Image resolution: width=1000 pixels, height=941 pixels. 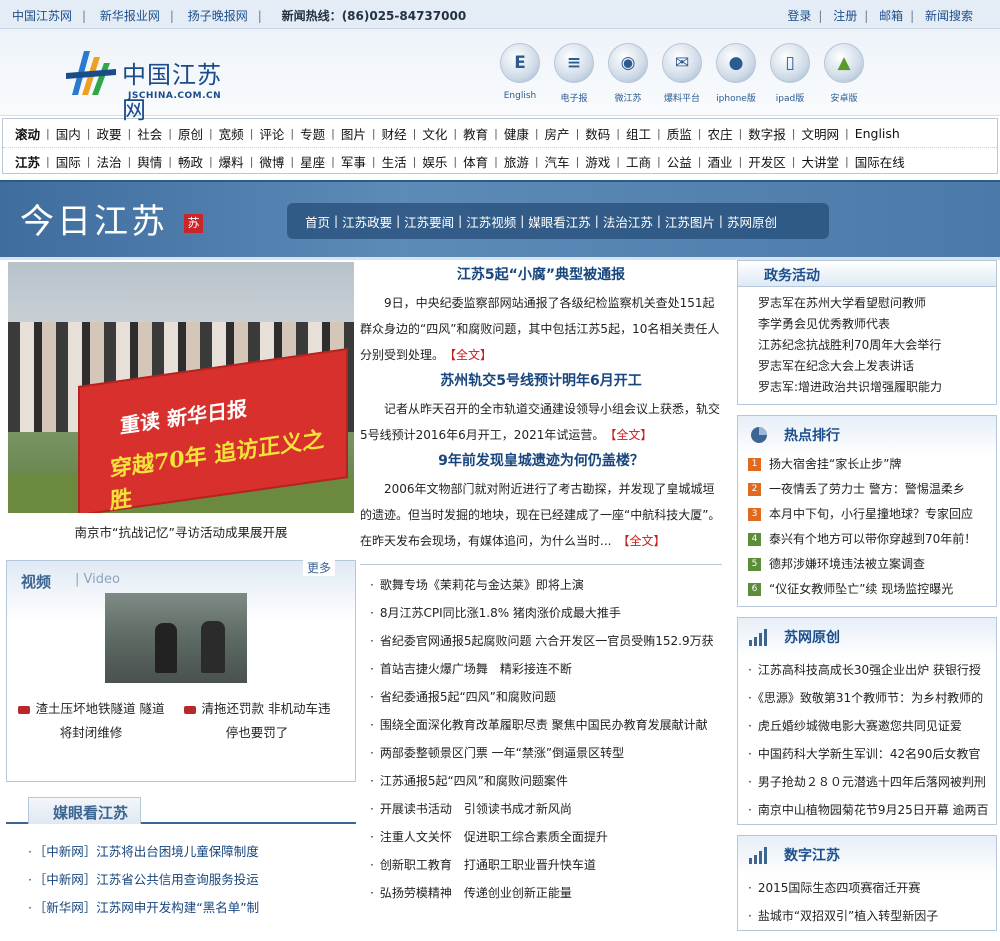 What do you see at coordinates (42, 16) in the screenshot?
I see `link-jschina: 中国江苏网` at bounding box center [42, 16].